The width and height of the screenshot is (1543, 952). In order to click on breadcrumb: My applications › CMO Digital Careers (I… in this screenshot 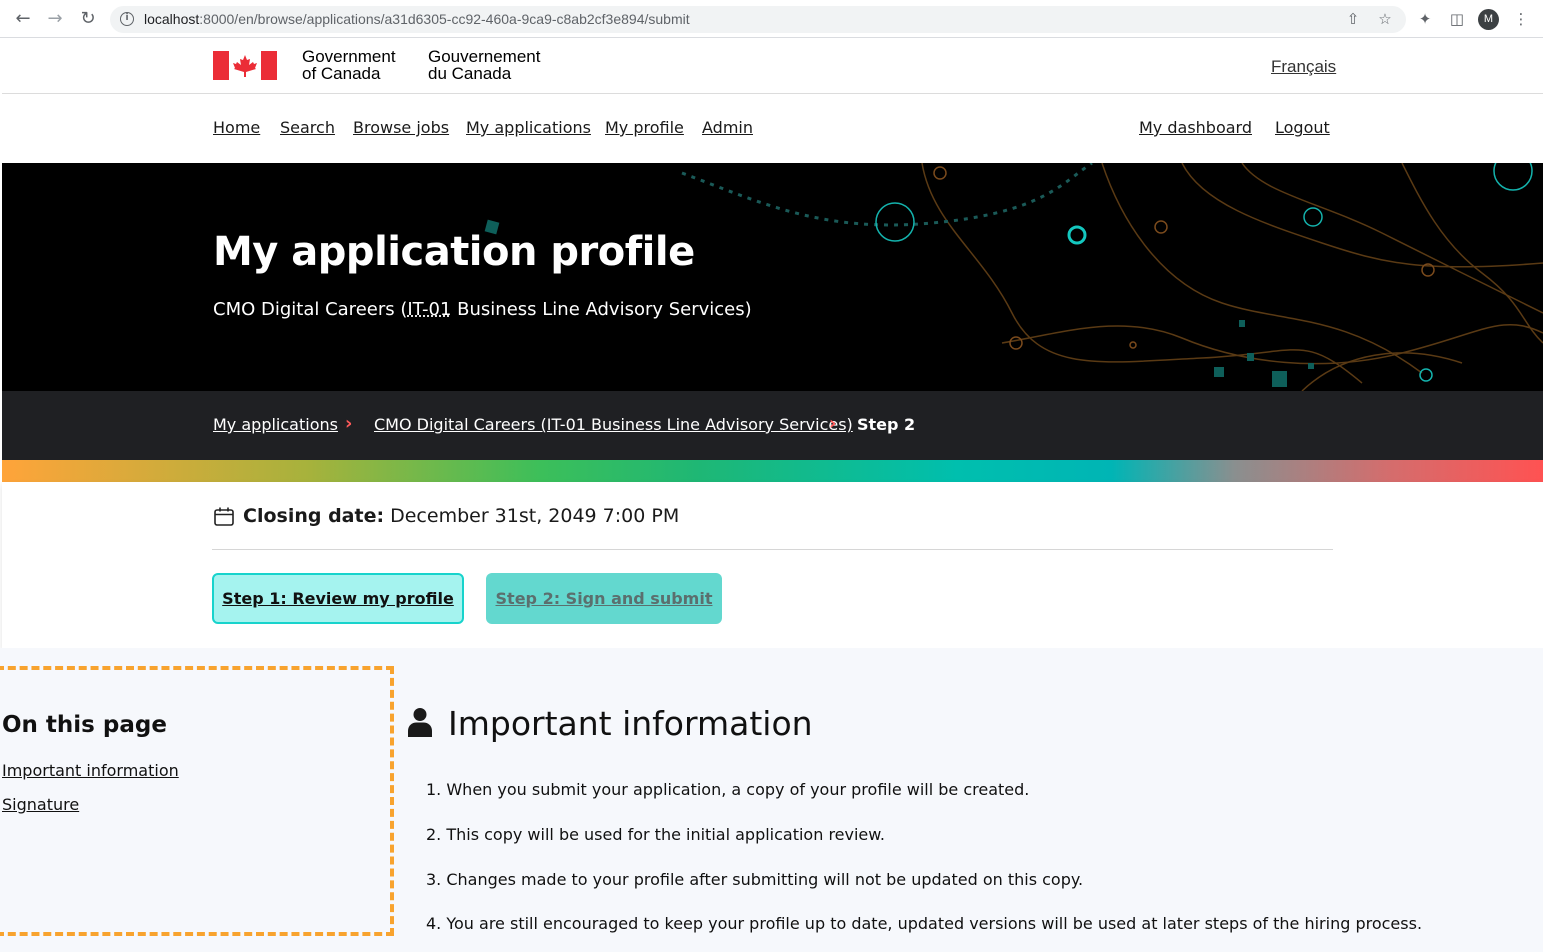, I will do `click(772, 425)`.